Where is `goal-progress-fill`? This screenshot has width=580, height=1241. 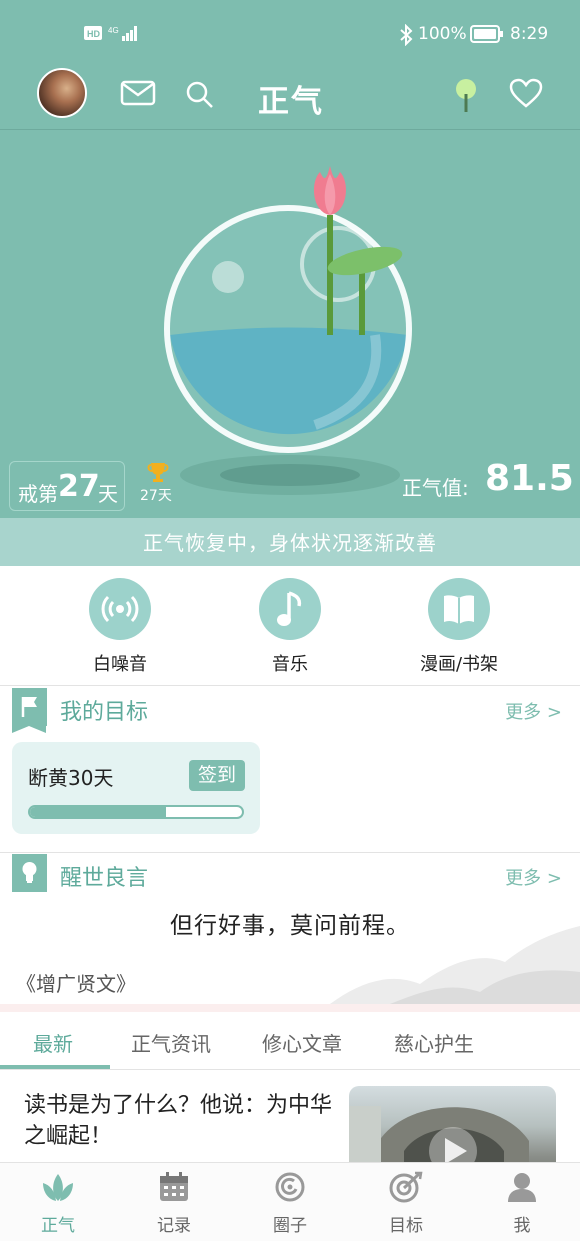
goal-progress-fill is located at coordinates (98, 812).